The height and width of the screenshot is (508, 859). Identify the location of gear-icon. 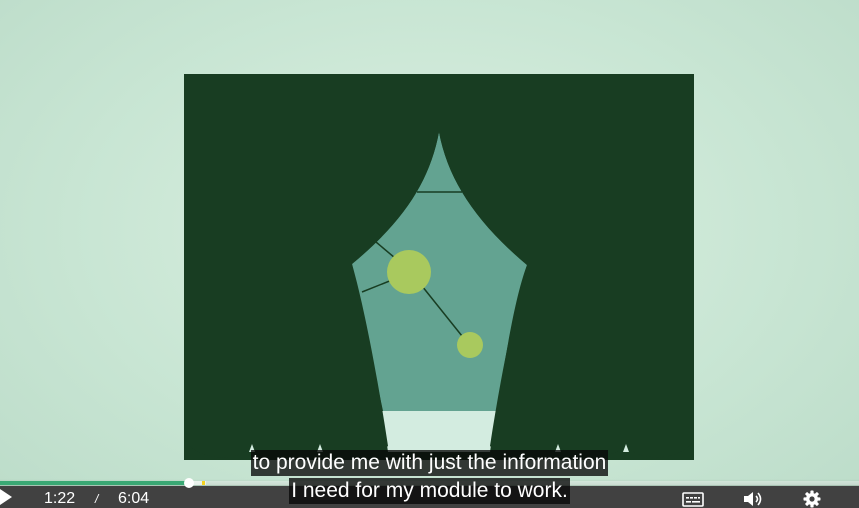
(812, 499).